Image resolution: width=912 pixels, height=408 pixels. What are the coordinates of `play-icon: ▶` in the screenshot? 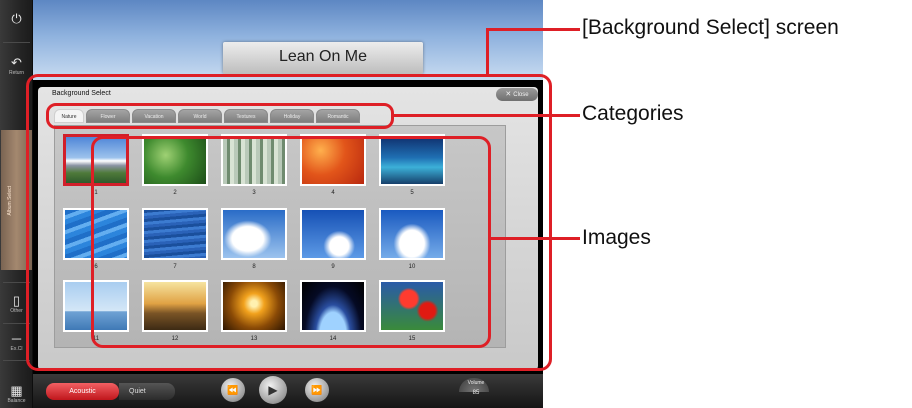 It's located at (273, 390).